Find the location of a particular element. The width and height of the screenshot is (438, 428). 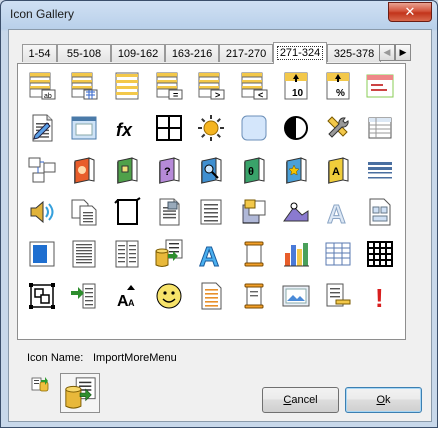

document-orange-icon is located at coordinates (211, 296).